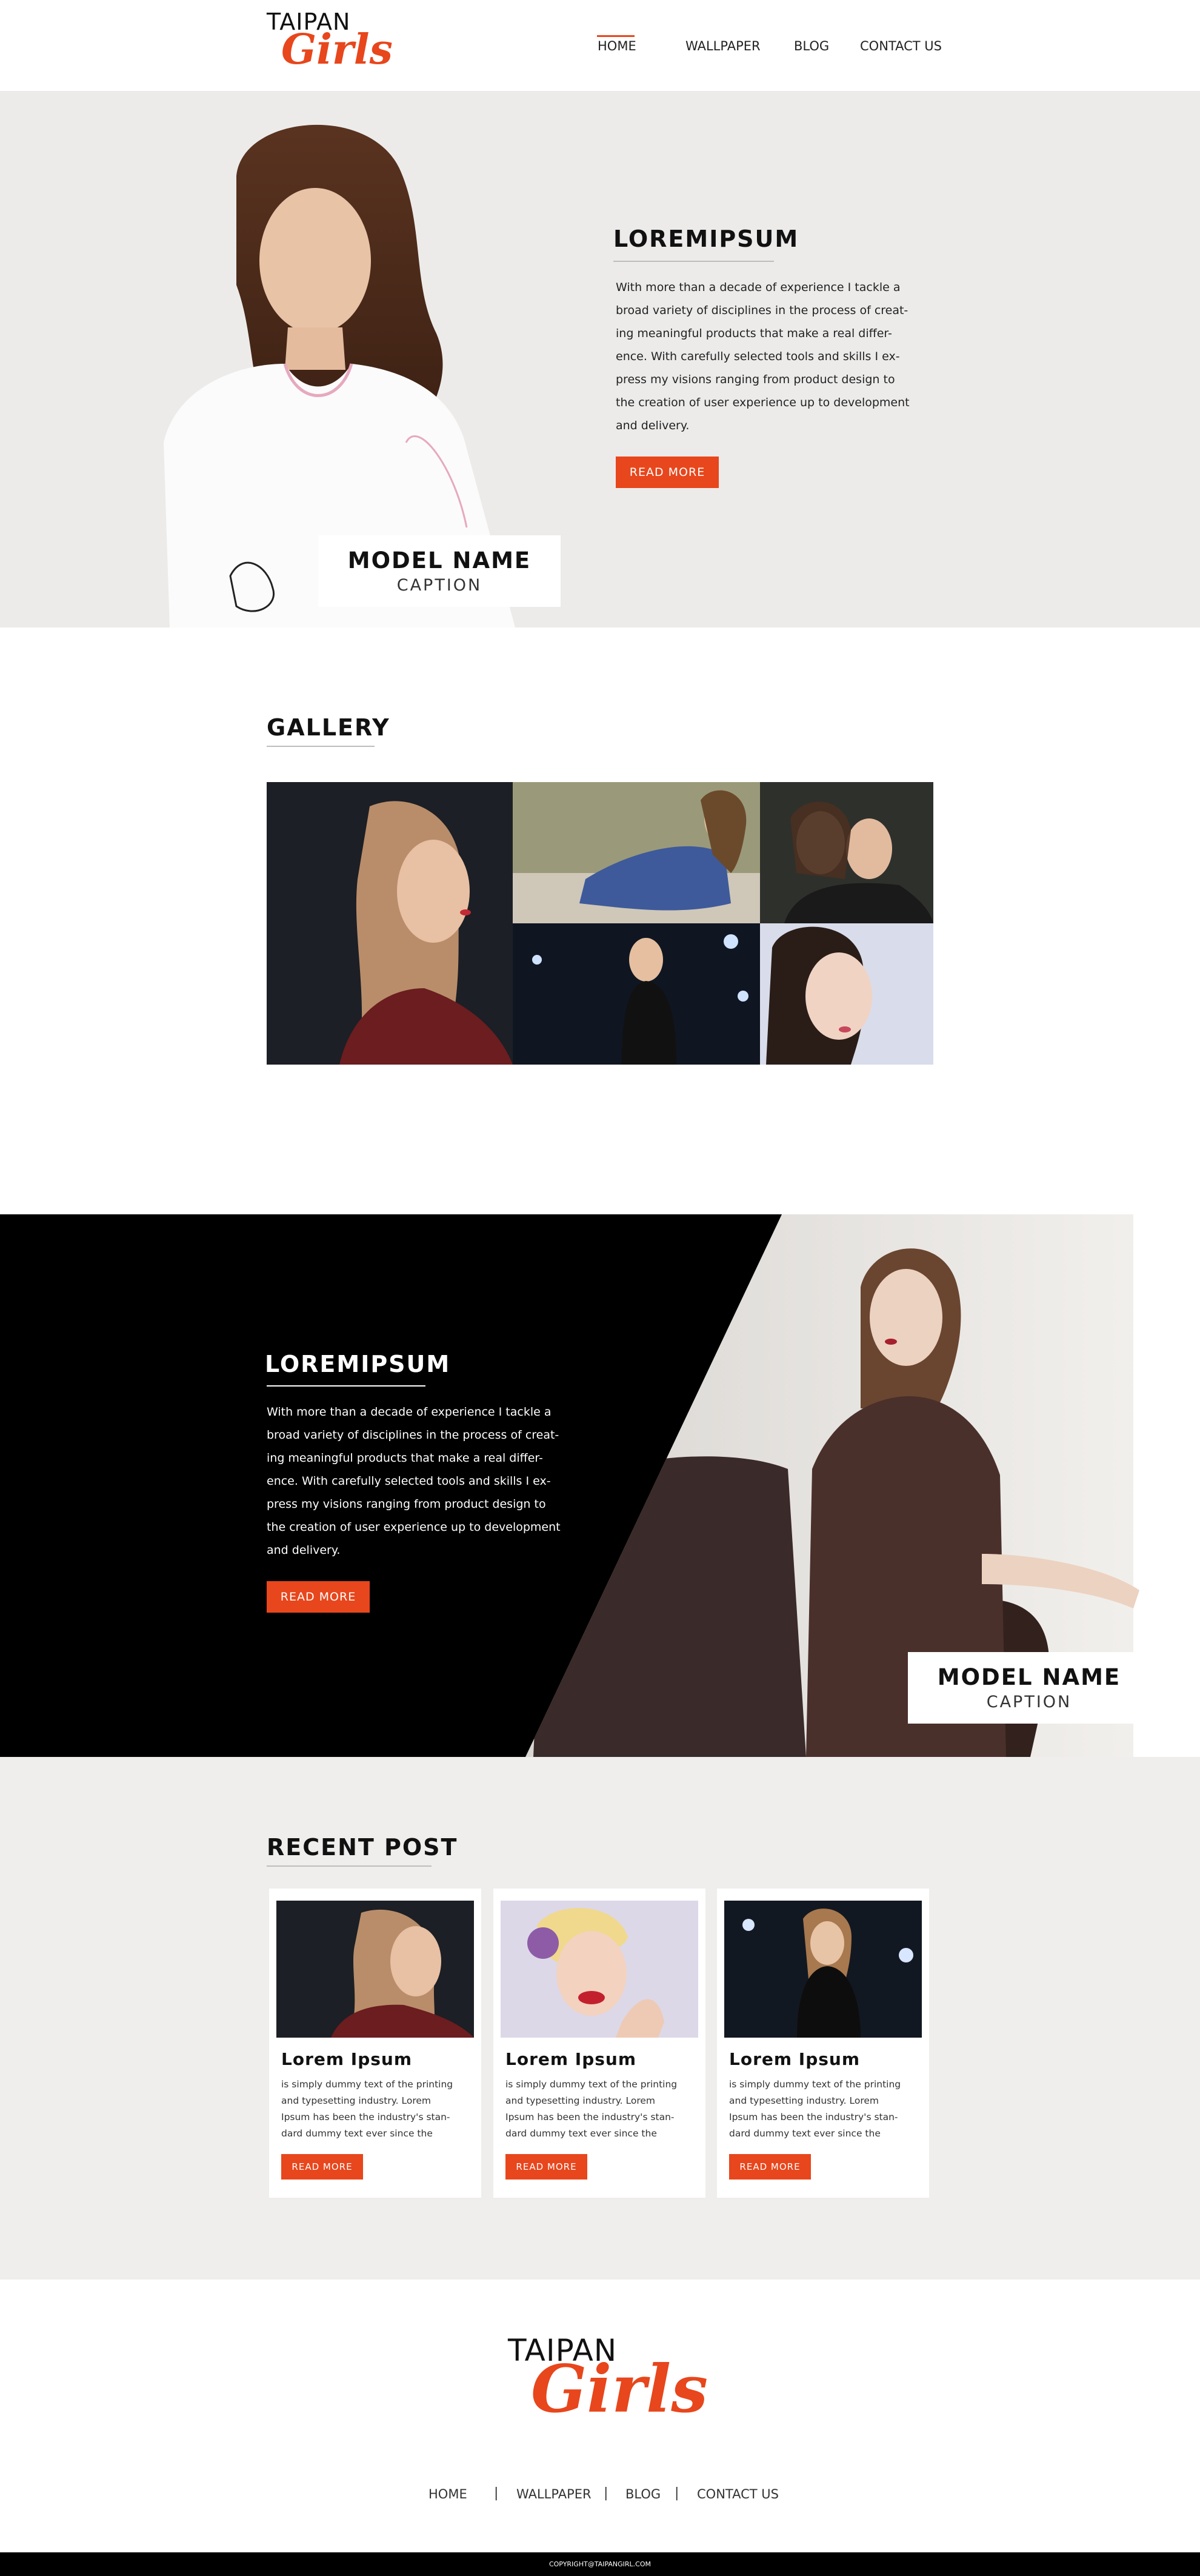 This screenshot has height=2576, width=1200. What do you see at coordinates (362, 1847) in the screenshot?
I see `recent-title: RECENT POST` at bounding box center [362, 1847].